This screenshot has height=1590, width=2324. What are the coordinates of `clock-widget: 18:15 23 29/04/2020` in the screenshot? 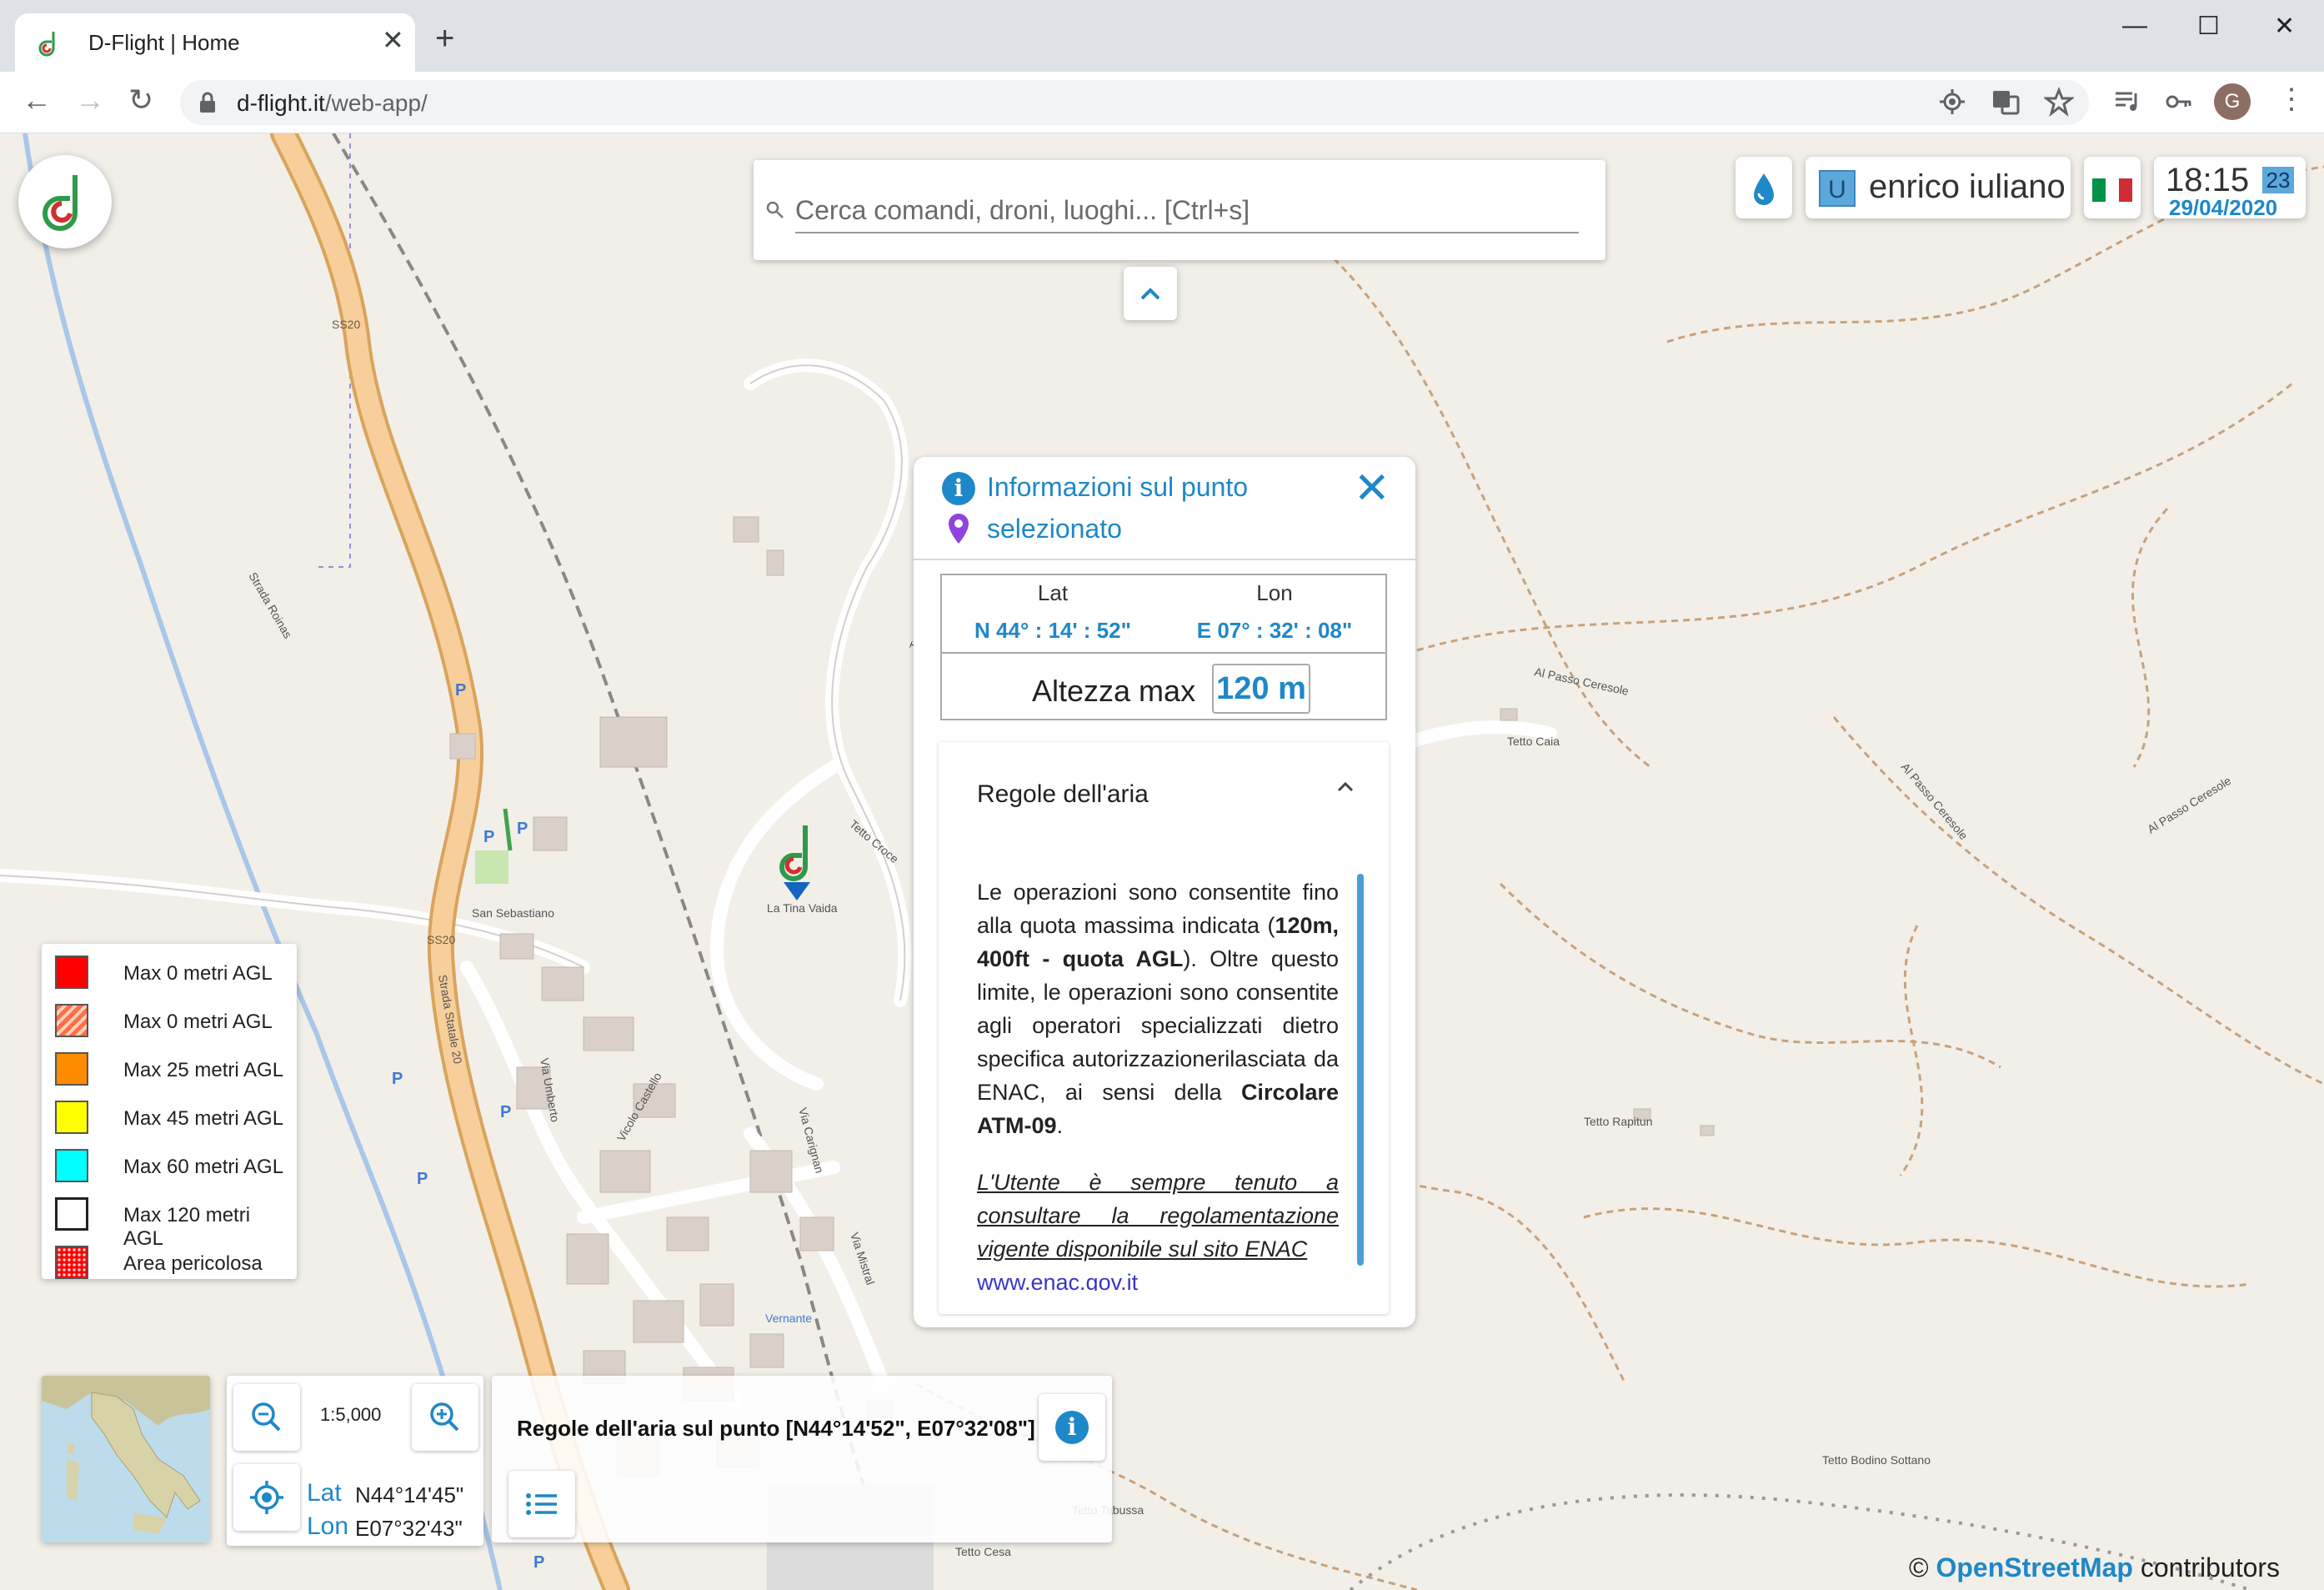 It's located at (2230, 188).